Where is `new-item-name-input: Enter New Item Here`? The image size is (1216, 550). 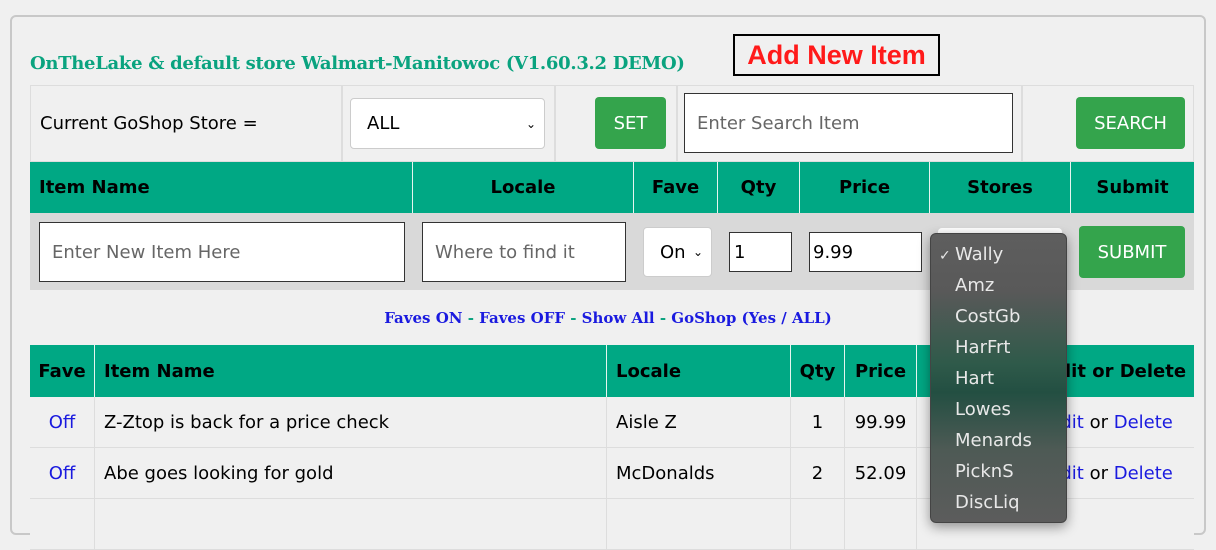 new-item-name-input: Enter New Item Here is located at coordinates (222, 252).